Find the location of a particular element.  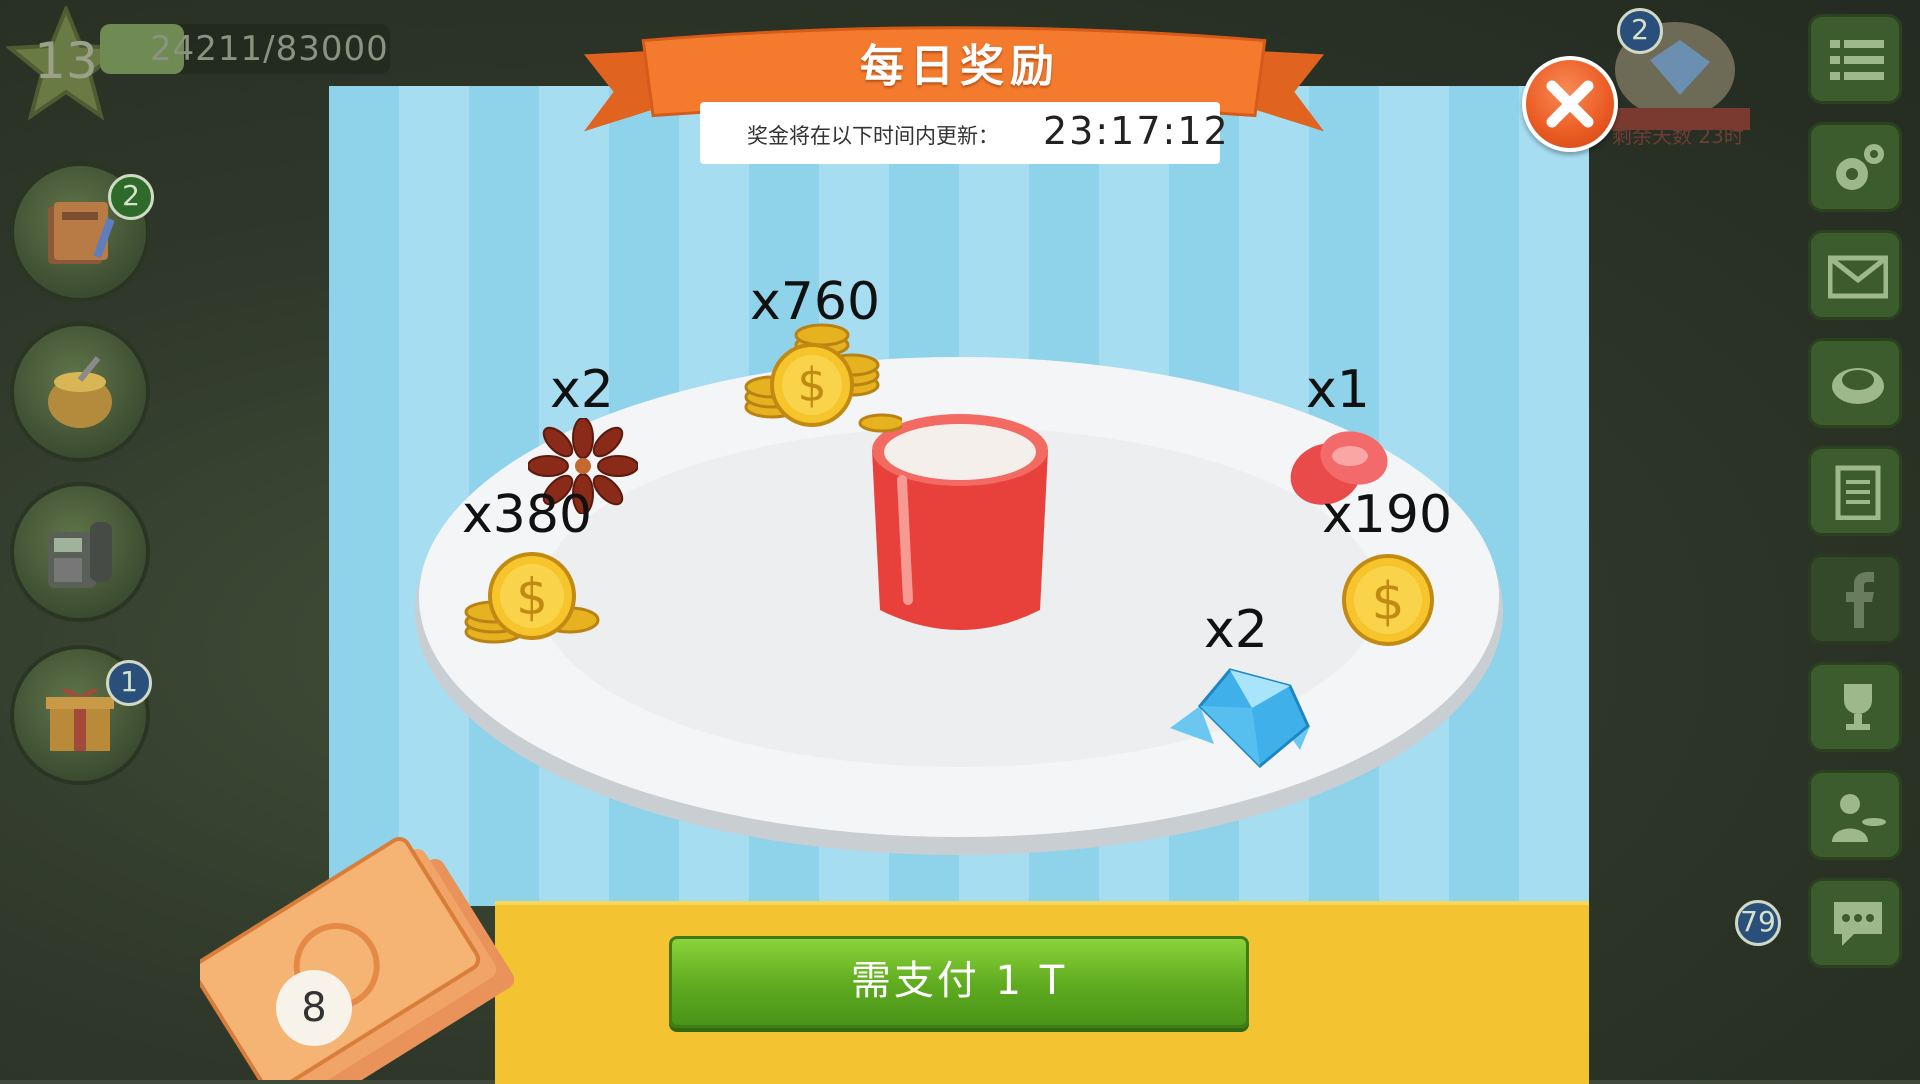

achievements-button is located at coordinates (1855, 707).